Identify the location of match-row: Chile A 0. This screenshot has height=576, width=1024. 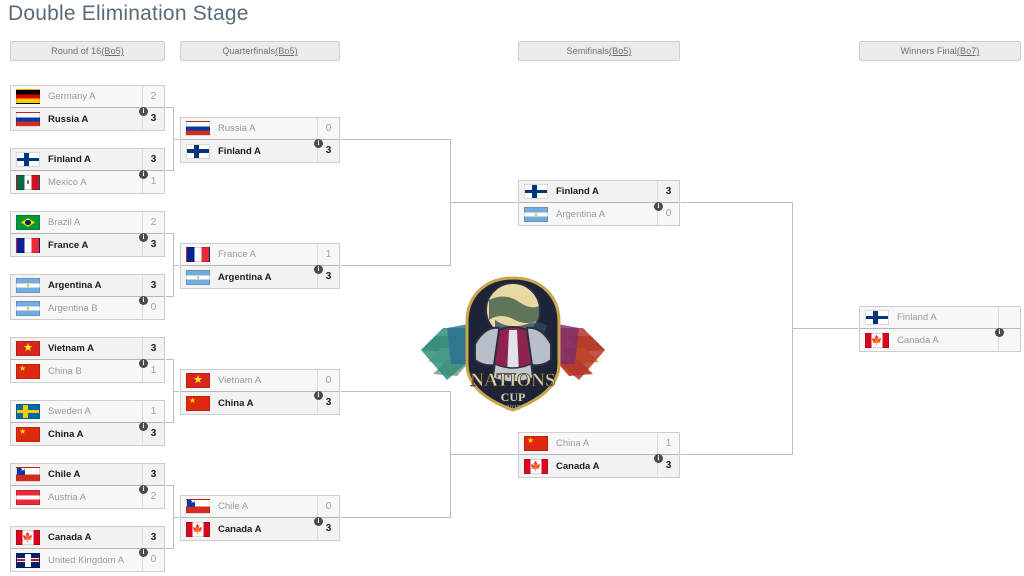
(260, 507).